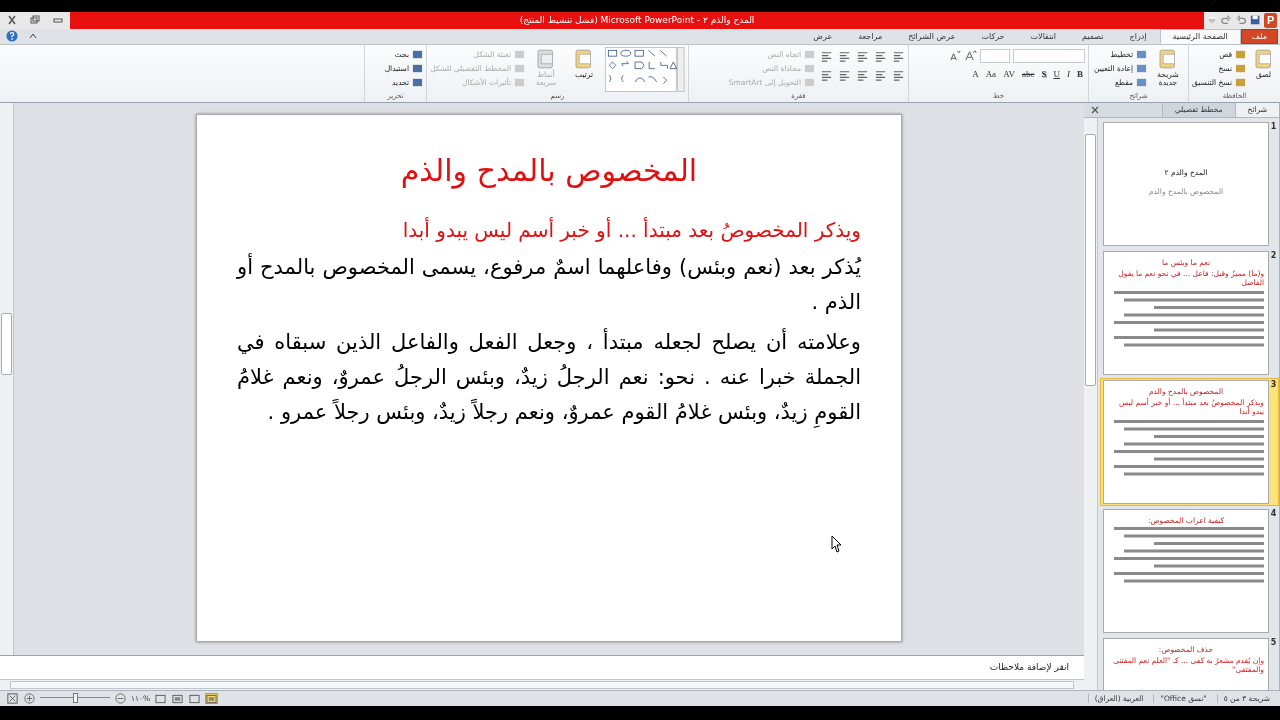 This screenshot has height=720, width=1280. I want to click on format-button: A, so click(975, 73).